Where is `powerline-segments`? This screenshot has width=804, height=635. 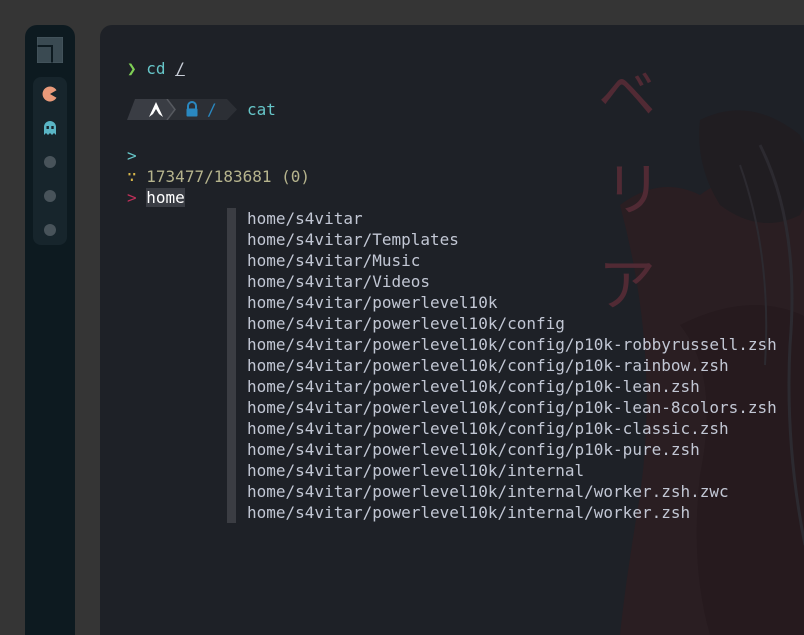
powerline-segments is located at coordinates (182, 109).